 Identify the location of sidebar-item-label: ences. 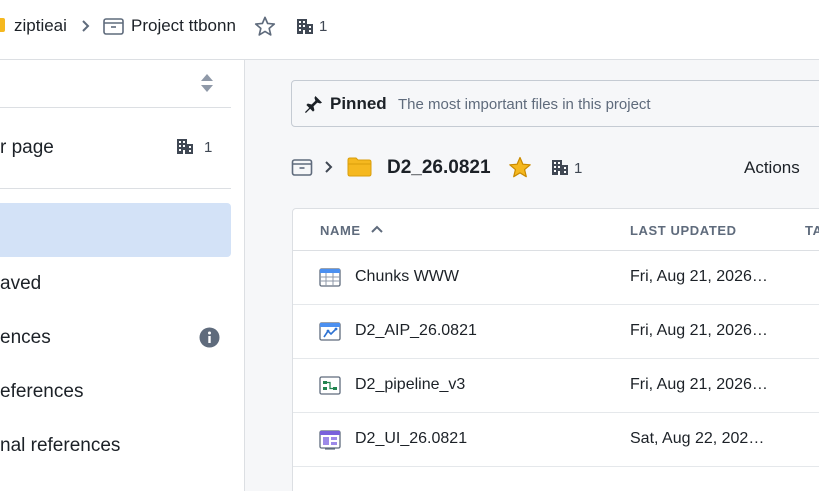
(25, 337).